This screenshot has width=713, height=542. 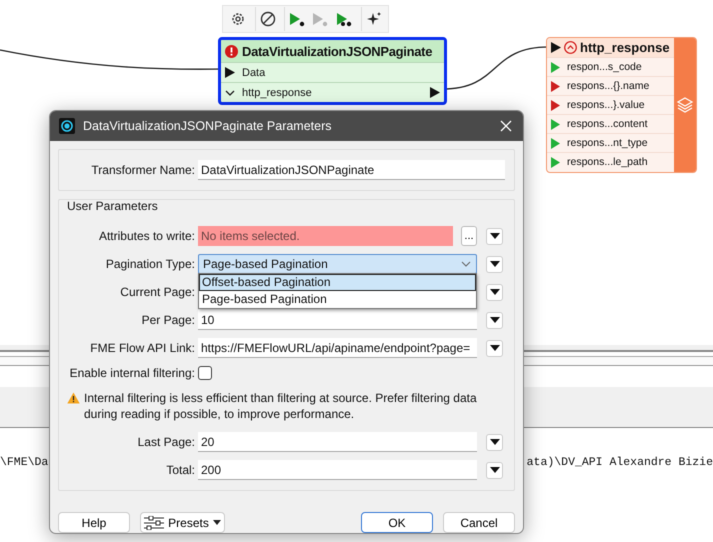 I want to click on field-label: Enable internal filtering:, so click(x=131, y=373).